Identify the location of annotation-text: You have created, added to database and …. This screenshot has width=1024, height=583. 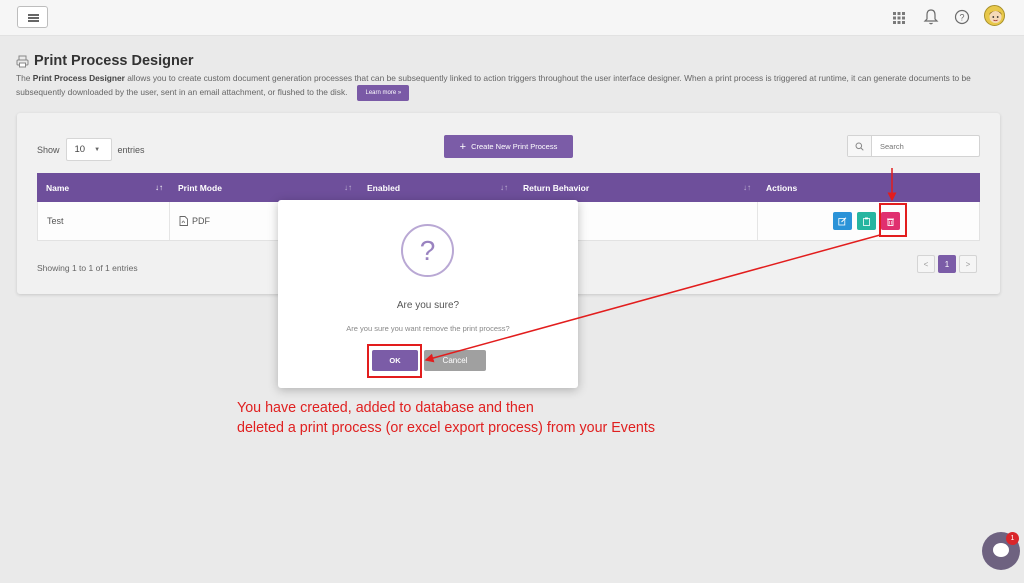
(446, 418).